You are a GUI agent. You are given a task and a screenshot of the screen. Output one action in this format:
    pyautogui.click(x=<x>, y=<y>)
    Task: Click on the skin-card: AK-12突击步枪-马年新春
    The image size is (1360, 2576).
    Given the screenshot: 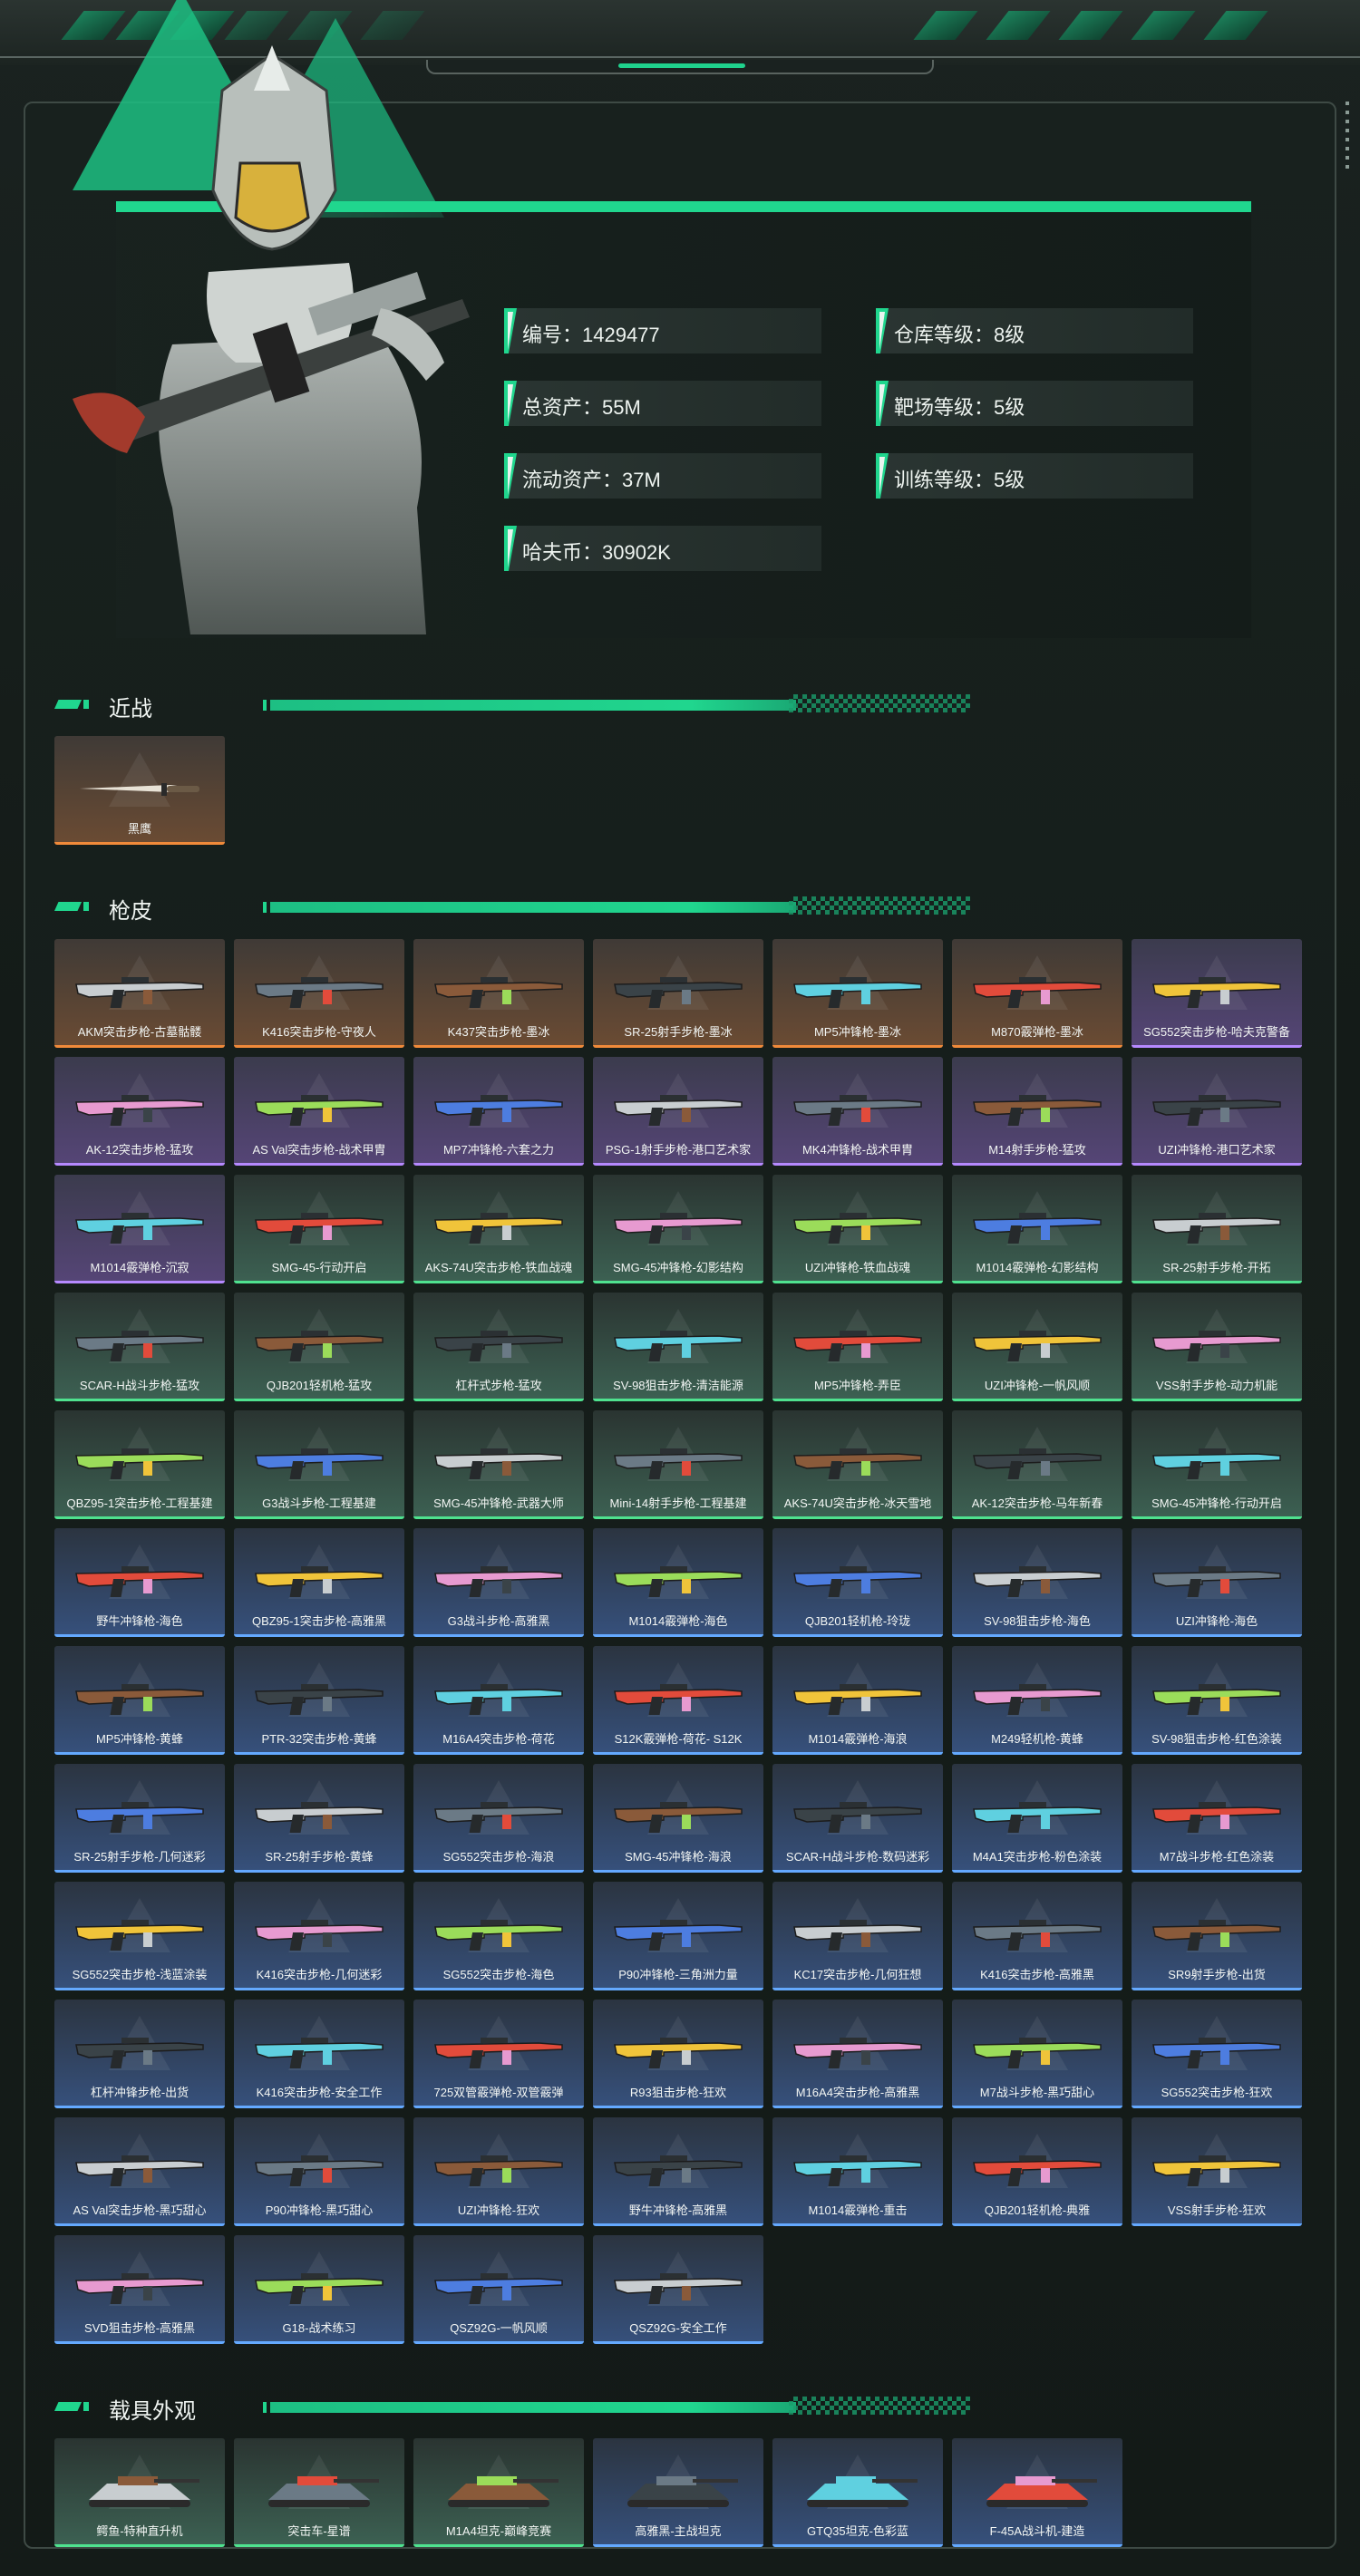 What is the action you would take?
    pyautogui.click(x=1037, y=1464)
    